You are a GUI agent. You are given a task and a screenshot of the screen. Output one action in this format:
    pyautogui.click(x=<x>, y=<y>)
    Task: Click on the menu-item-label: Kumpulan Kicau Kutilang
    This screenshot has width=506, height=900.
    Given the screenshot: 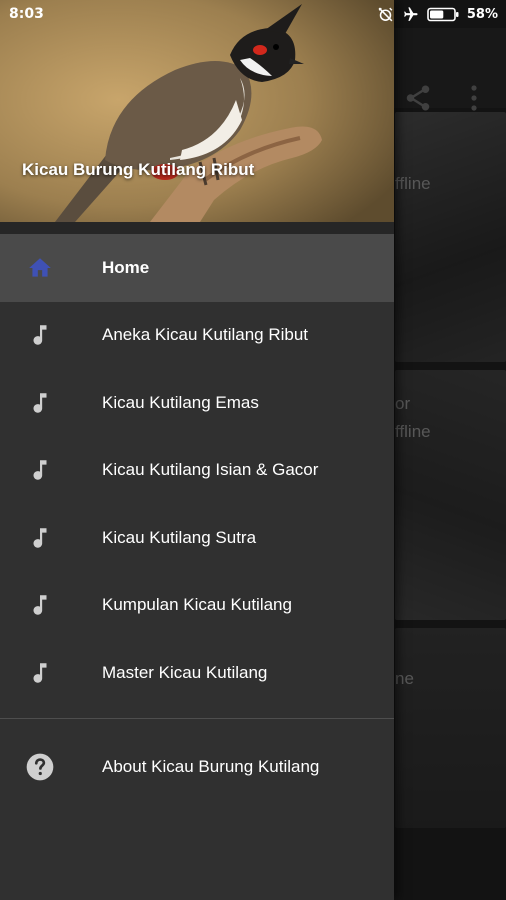 What is the action you would take?
    pyautogui.click(x=197, y=605)
    